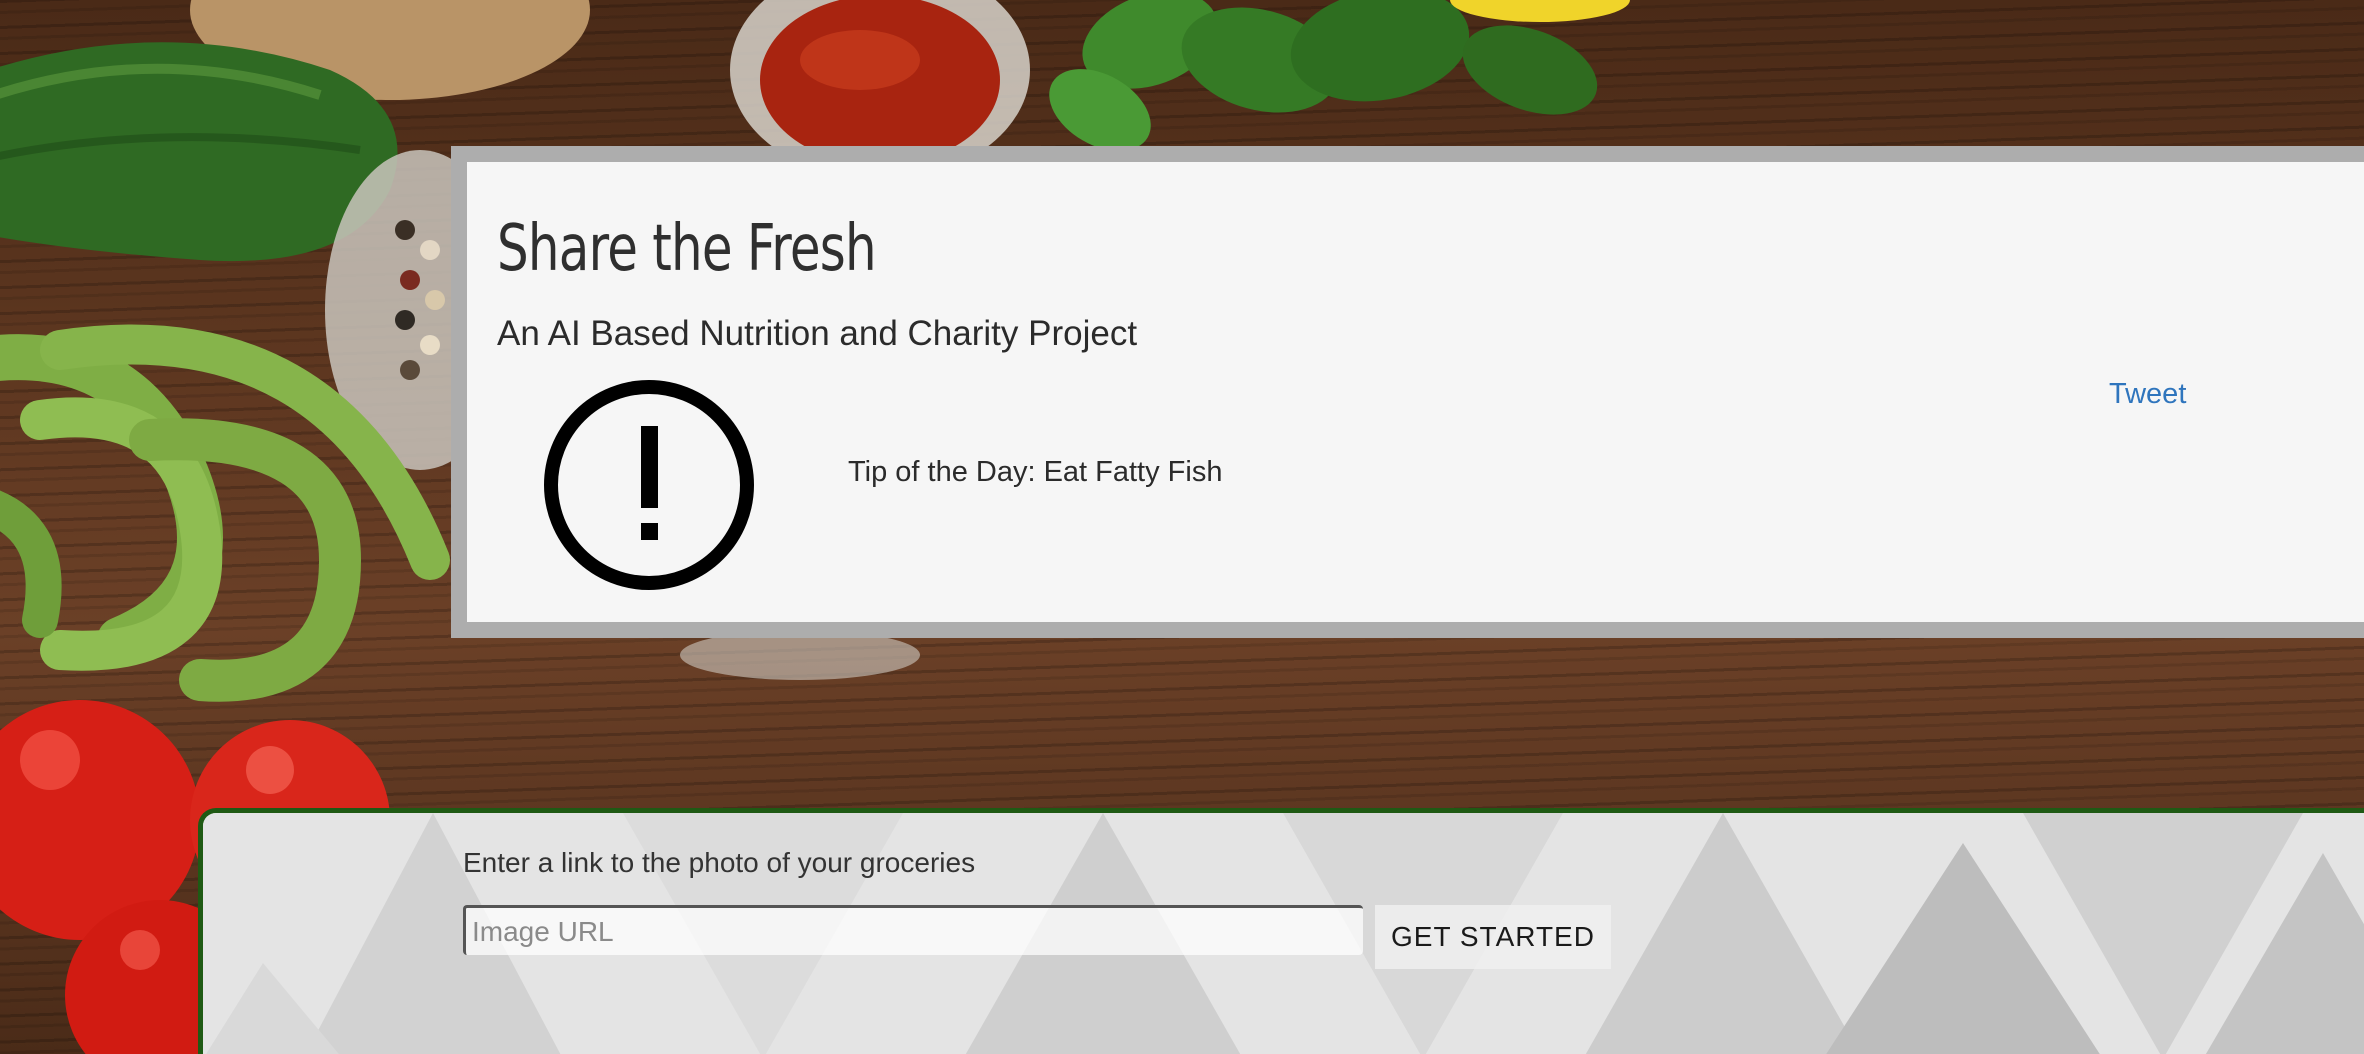 The height and width of the screenshot is (1054, 2364). What do you see at coordinates (1540, 11) in the screenshot?
I see `lemon` at bounding box center [1540, 11].